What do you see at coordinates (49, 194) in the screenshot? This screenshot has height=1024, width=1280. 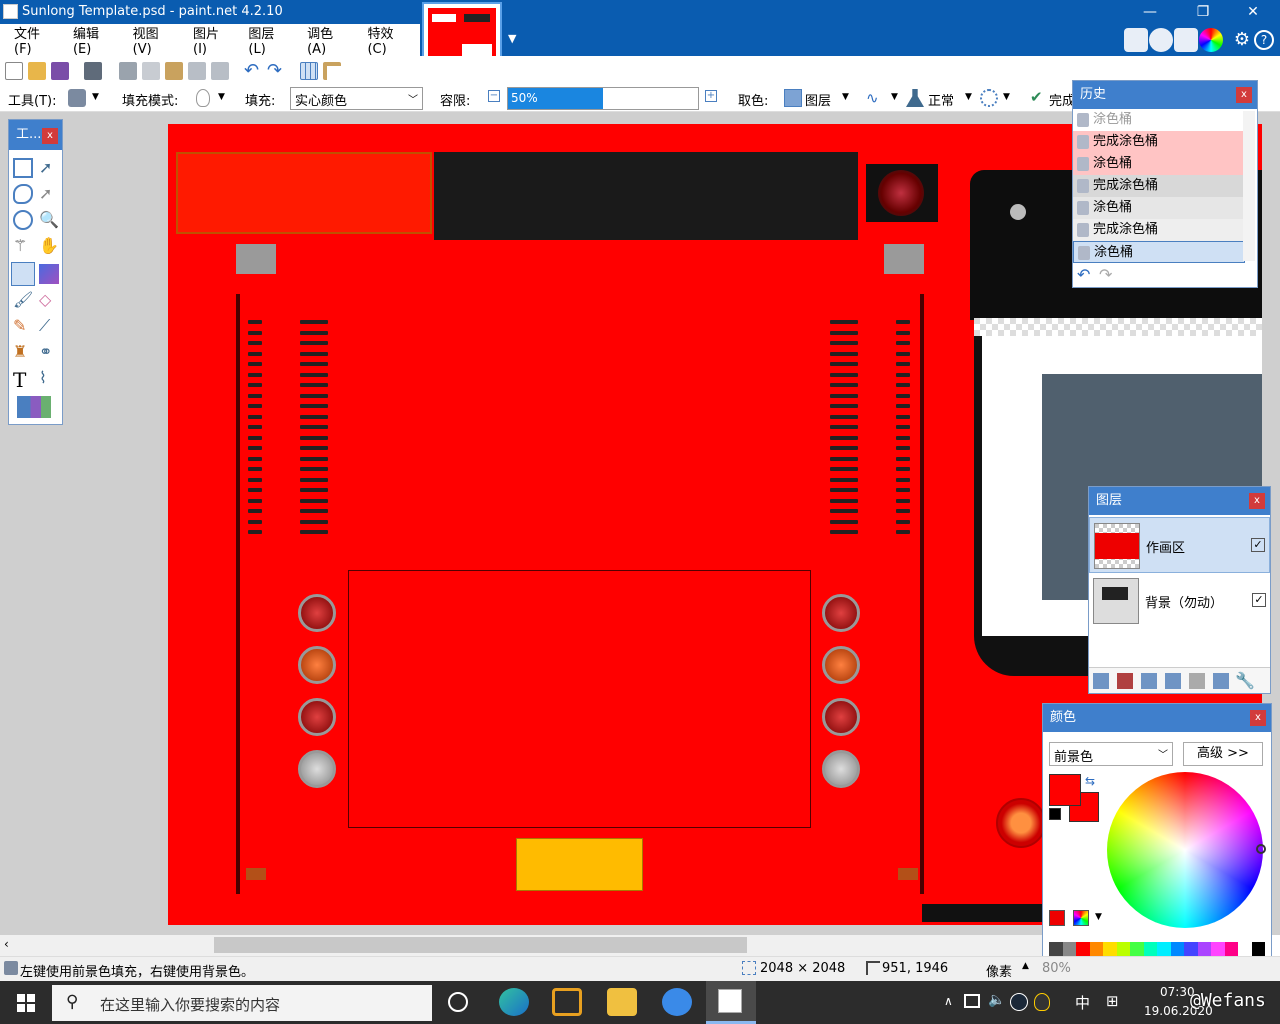 I see `move-selection-icon: ➚` at bounding box center [49, 194].